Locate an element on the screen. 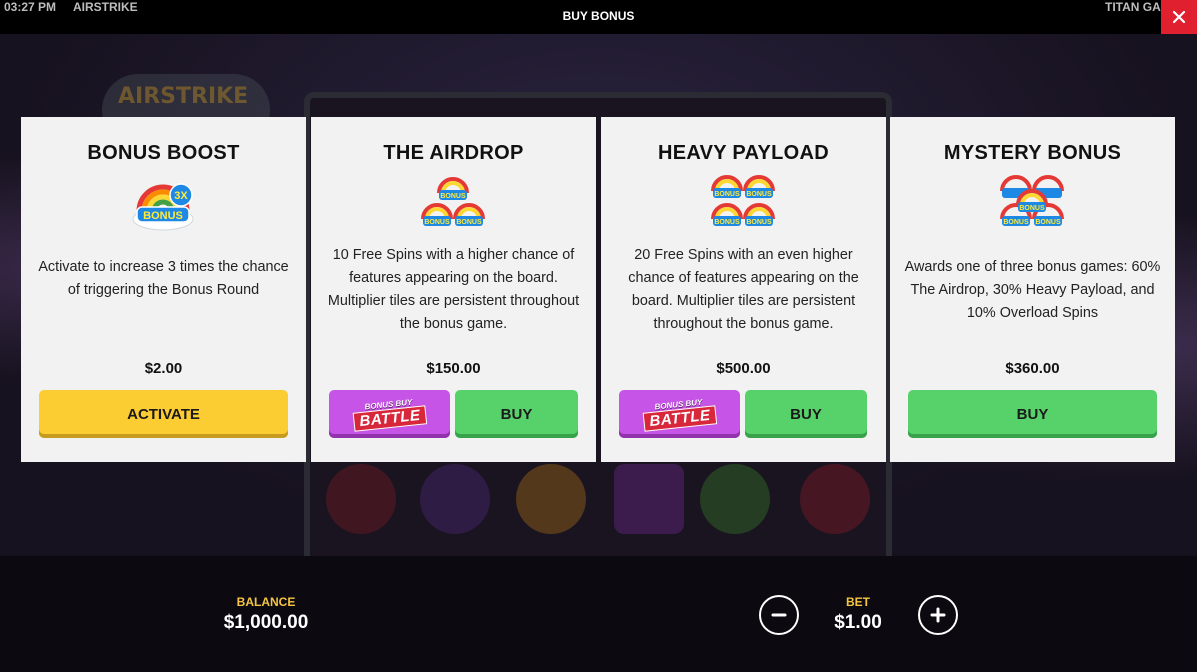 This screenshot has width=1197, height=672. triple-bonus-icon: BONUS BONUS BONUS is located at coordinates (453, 203).